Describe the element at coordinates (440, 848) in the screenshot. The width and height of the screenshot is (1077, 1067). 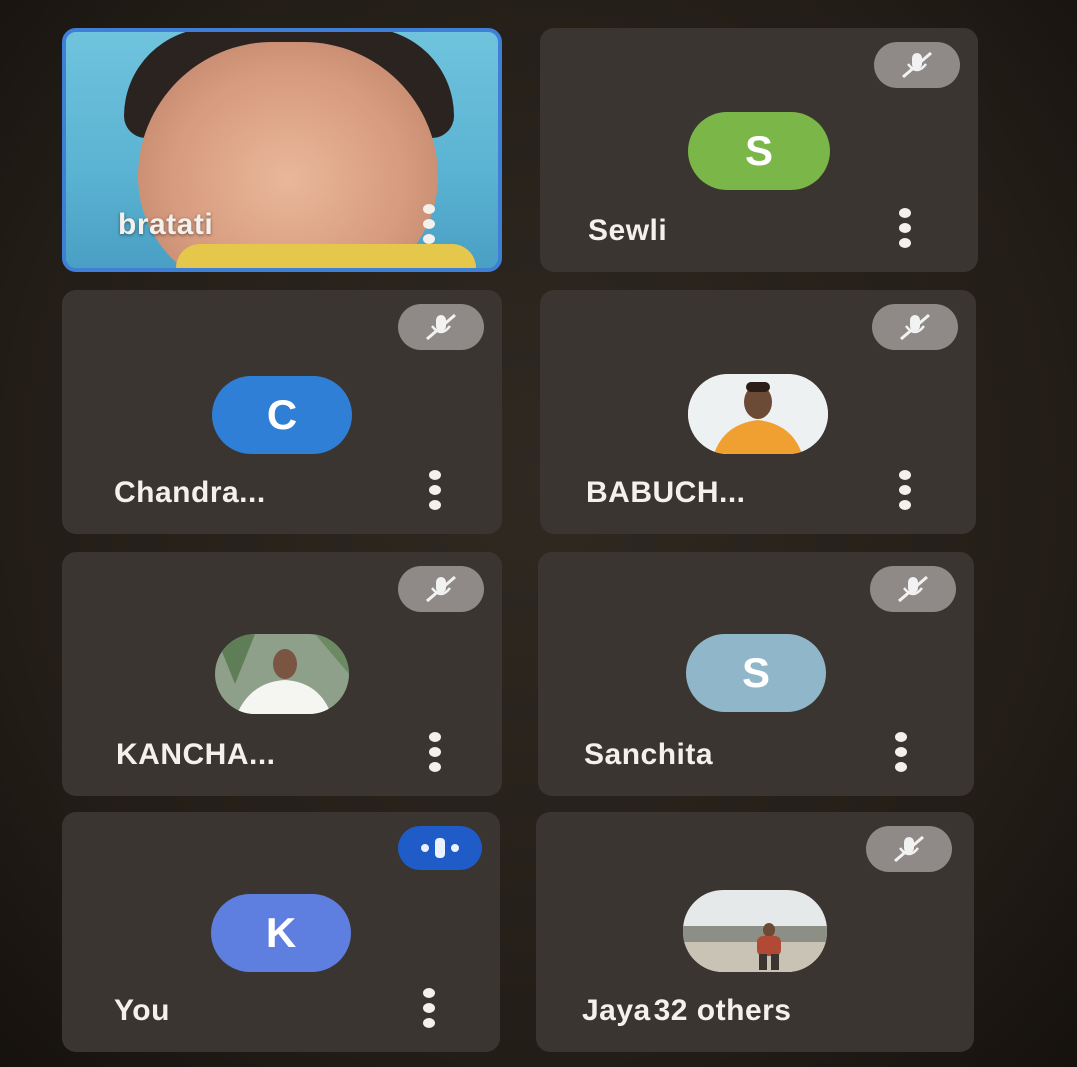
I see `audio-level-icon` at that location.